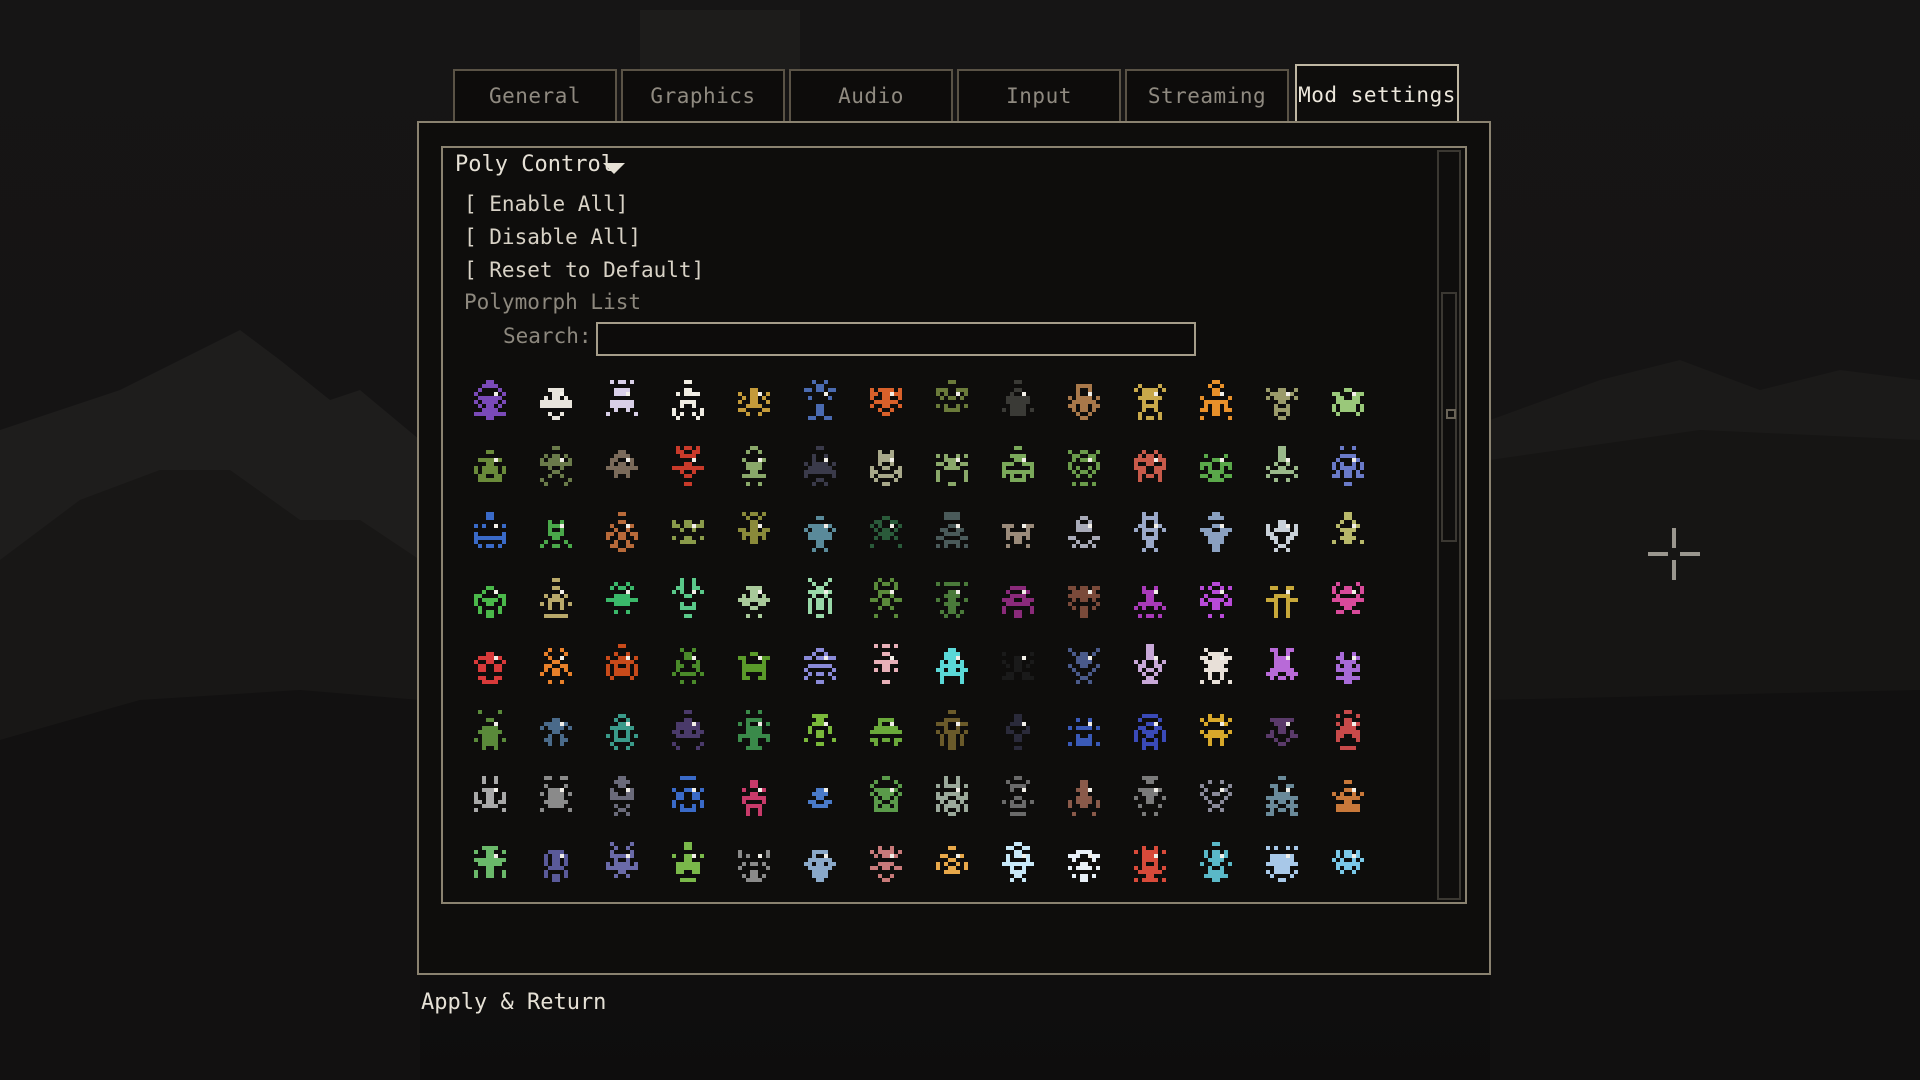  What do you see at coordinates (703, 95) in the screenshot?
I see `tab-graphics: Graphics` at bounding box center [703, 95].